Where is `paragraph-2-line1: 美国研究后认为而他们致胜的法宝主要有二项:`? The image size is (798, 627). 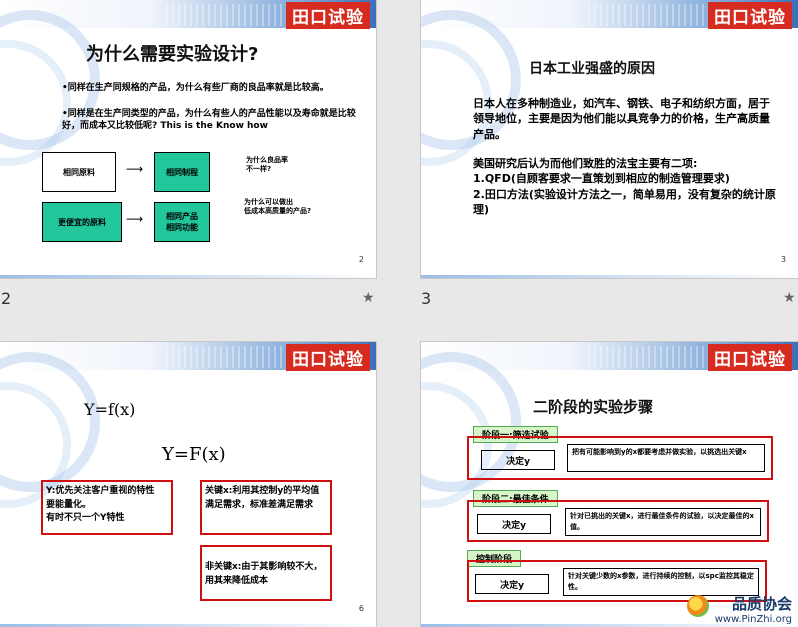 paragraph-2-line1: 美国研究后认为而他们致胜的法宝主要有二项: is located at coordinates (585, 163).